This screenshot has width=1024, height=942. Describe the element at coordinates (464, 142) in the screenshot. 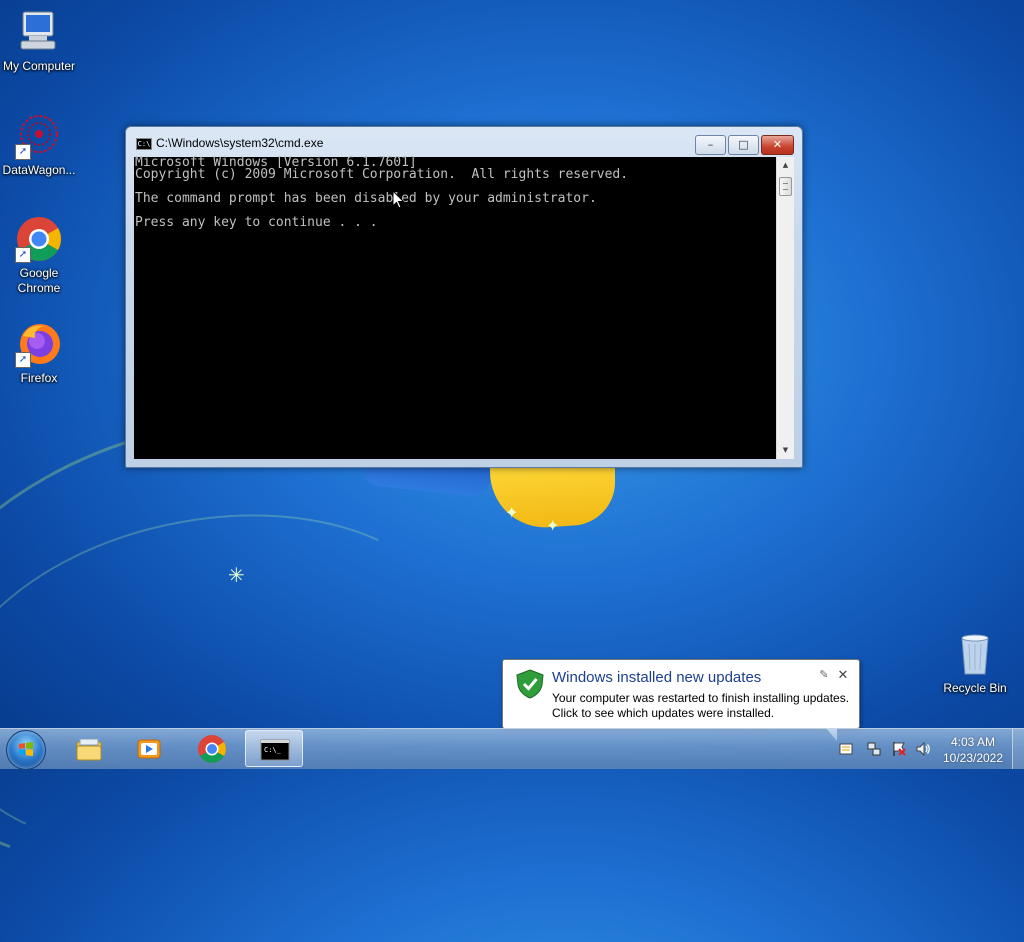

I see `window-titlebar: C:\ C:\Windows\system32\cmd.exe – □ ✕` at that location.